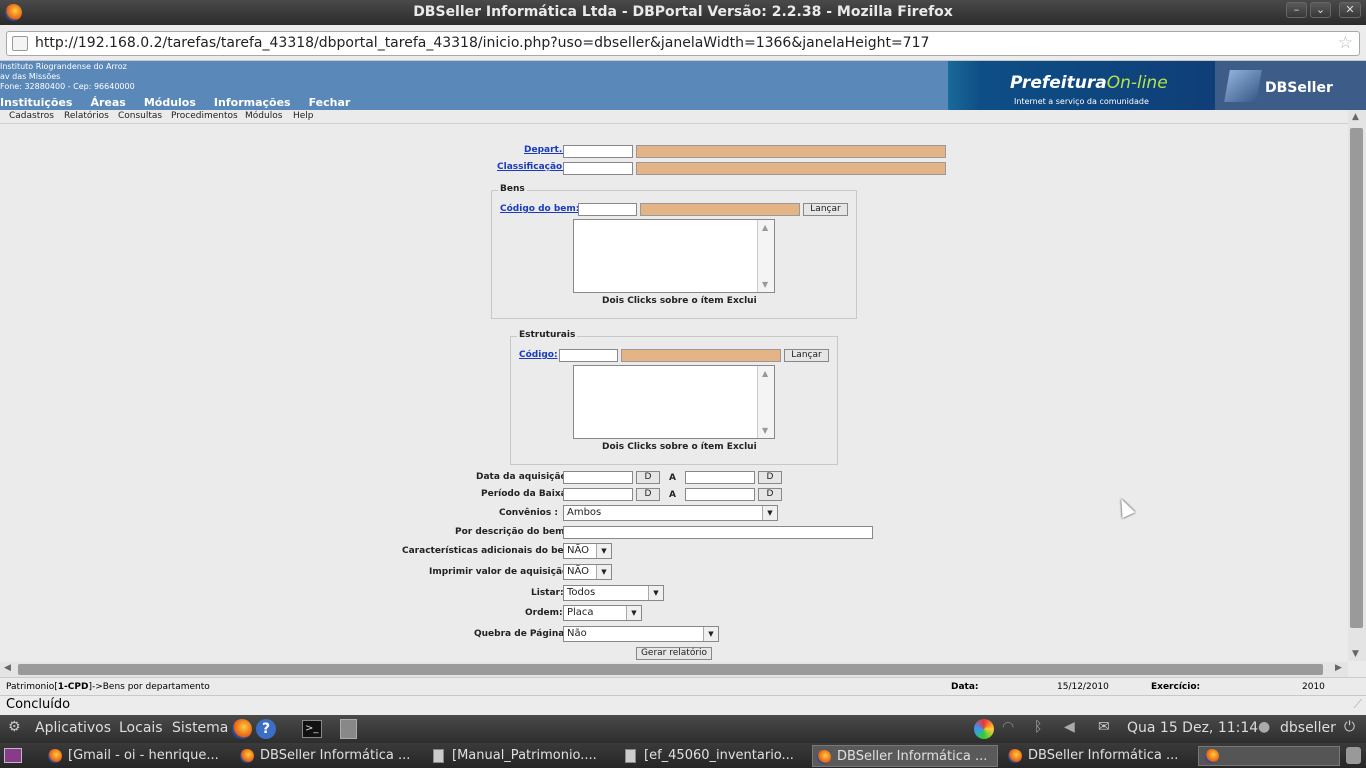 The height and width of the screenshot is (768, 1366). Describe the element at coordinates (674, 256) in the screenshot. I see `bens-list: ▲ ▼` at that location.